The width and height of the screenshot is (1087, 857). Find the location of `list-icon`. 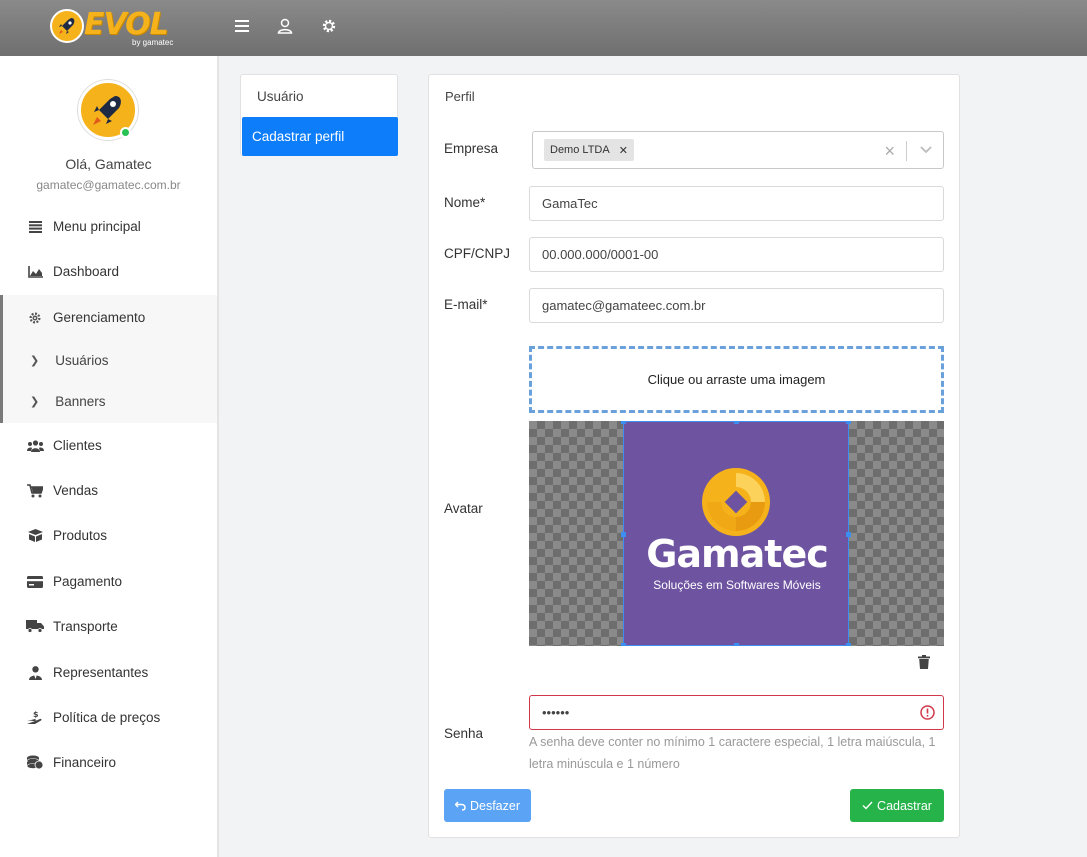

list-icon is located at coordinates (35, 227).